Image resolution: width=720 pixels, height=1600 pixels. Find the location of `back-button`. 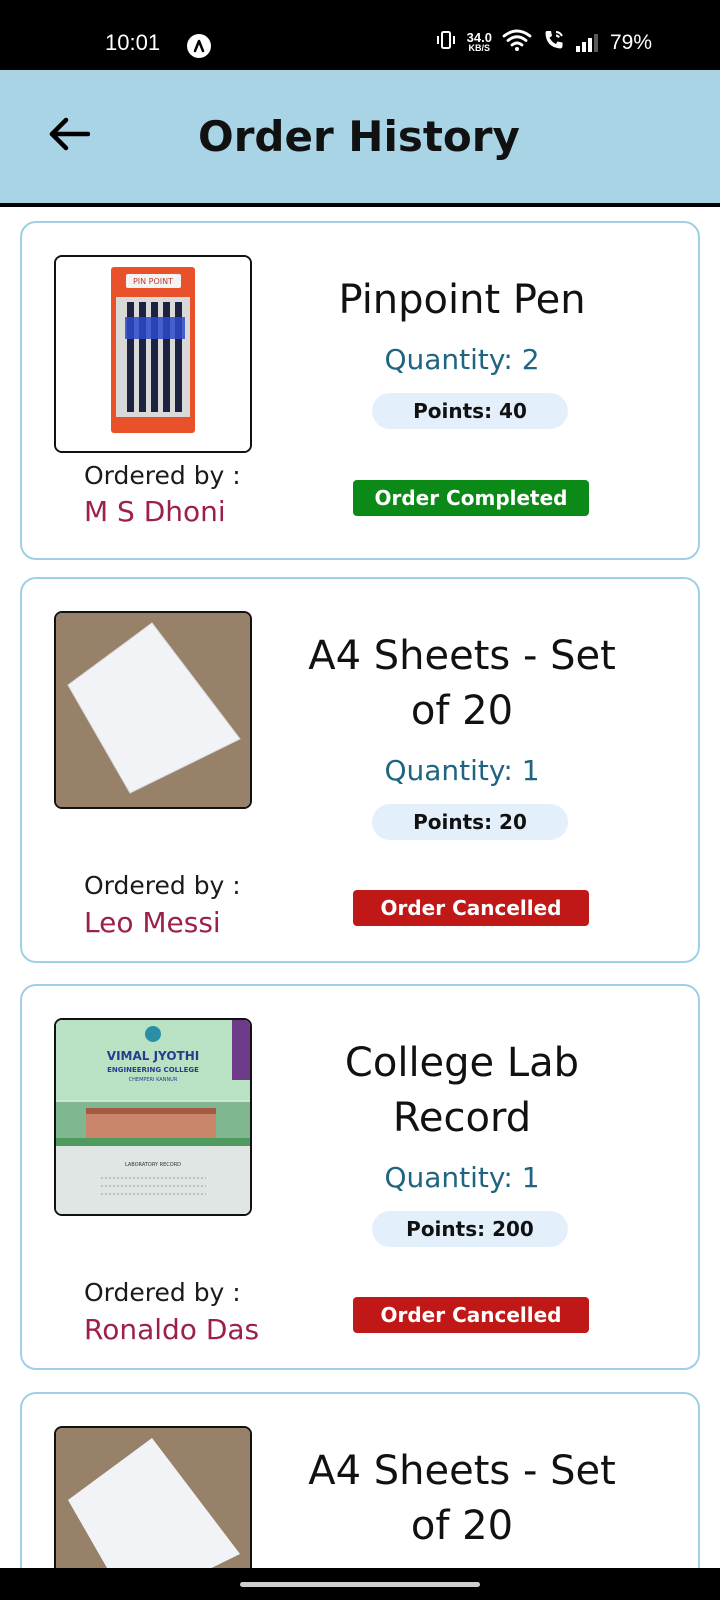

back-button is located at coordinates (68, 136).